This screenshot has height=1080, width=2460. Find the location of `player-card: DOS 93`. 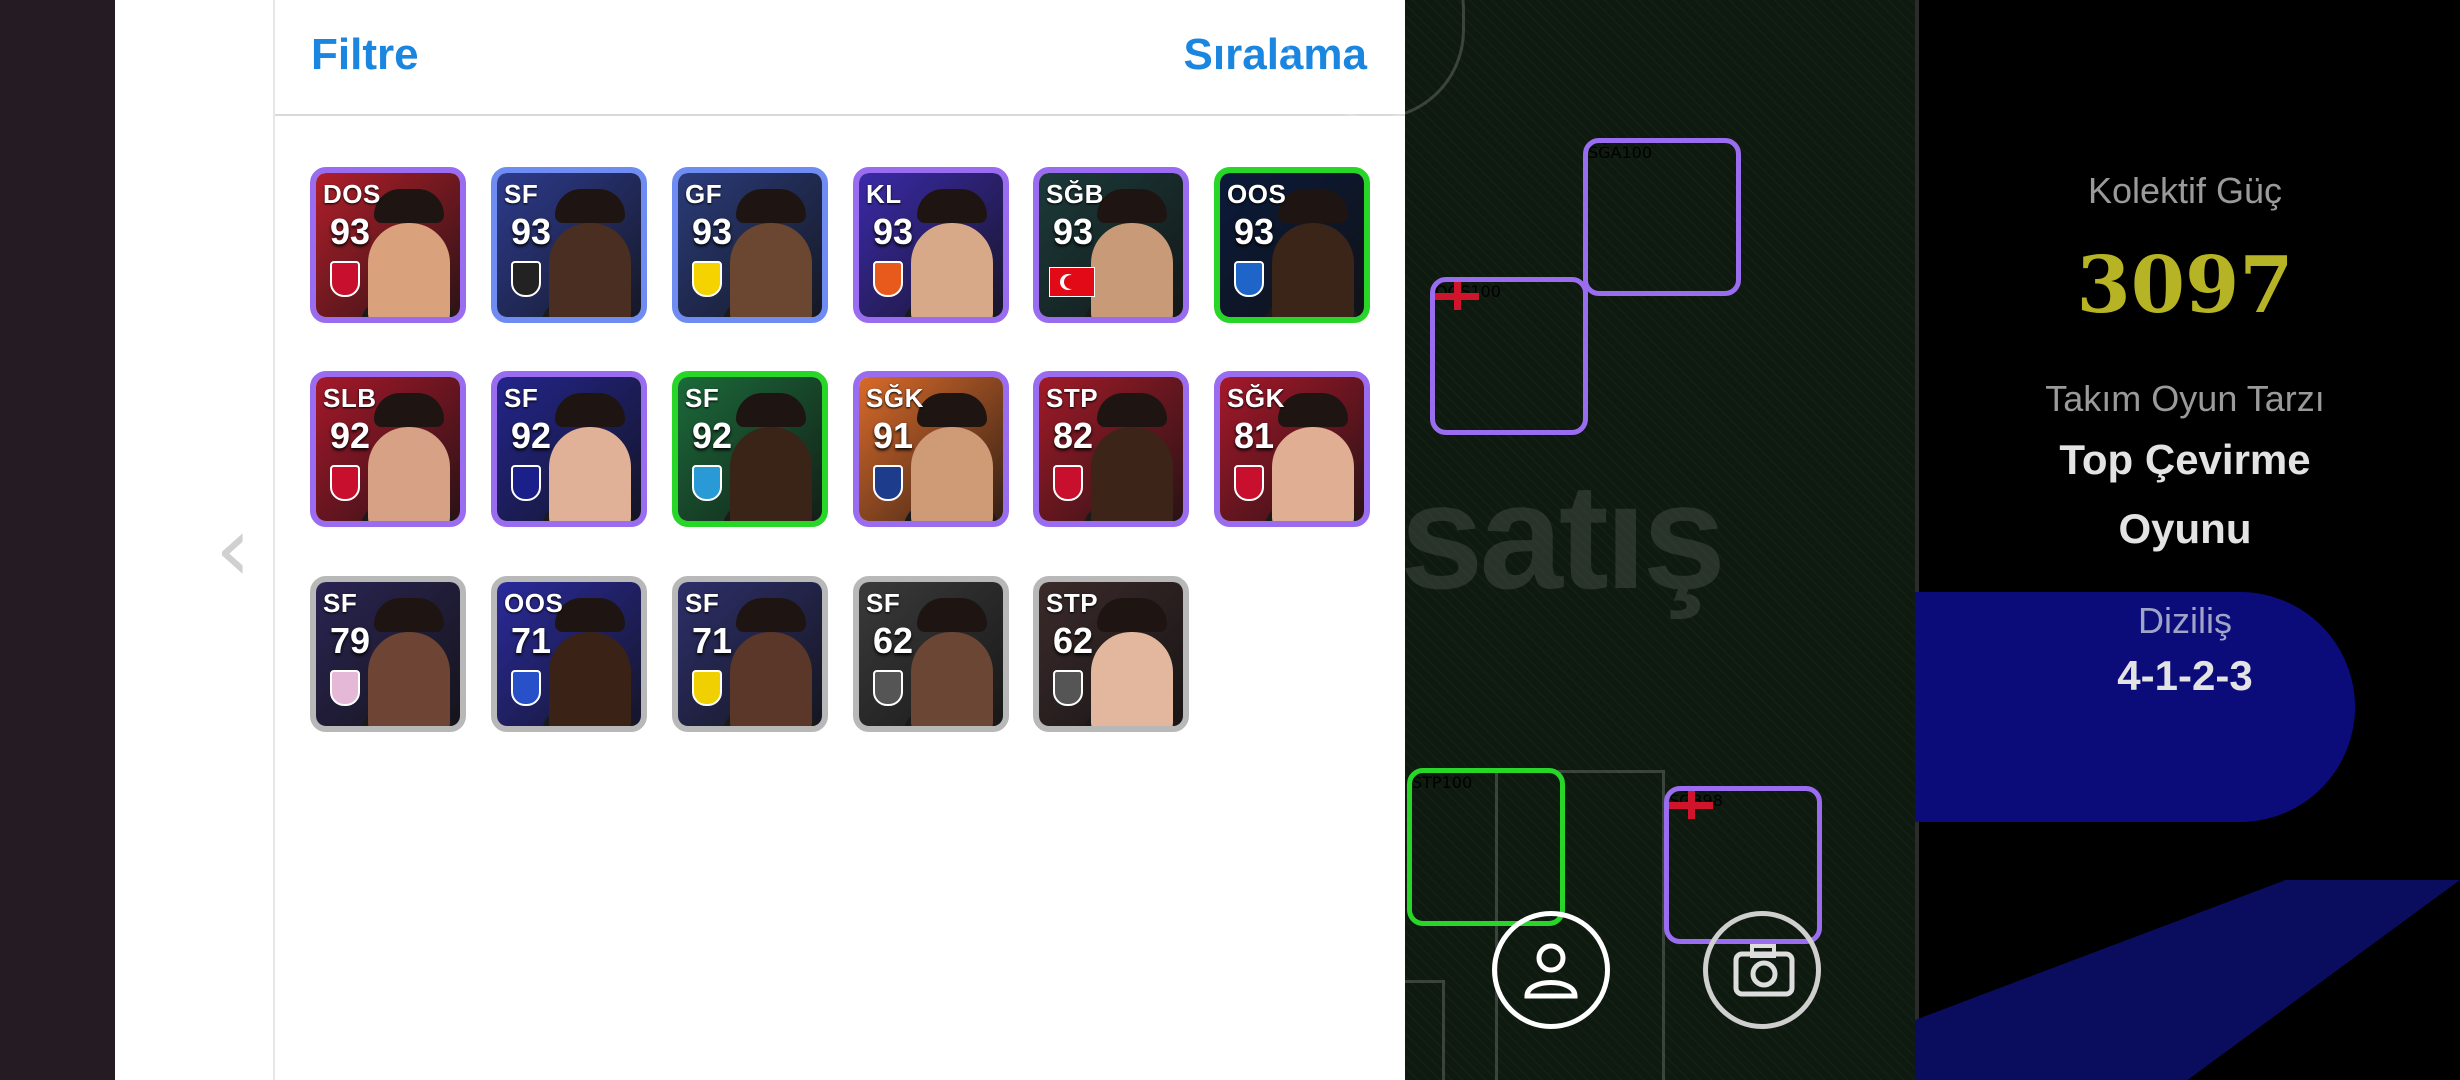

player-card: DOS 93 is located at coordinates (388, 245).